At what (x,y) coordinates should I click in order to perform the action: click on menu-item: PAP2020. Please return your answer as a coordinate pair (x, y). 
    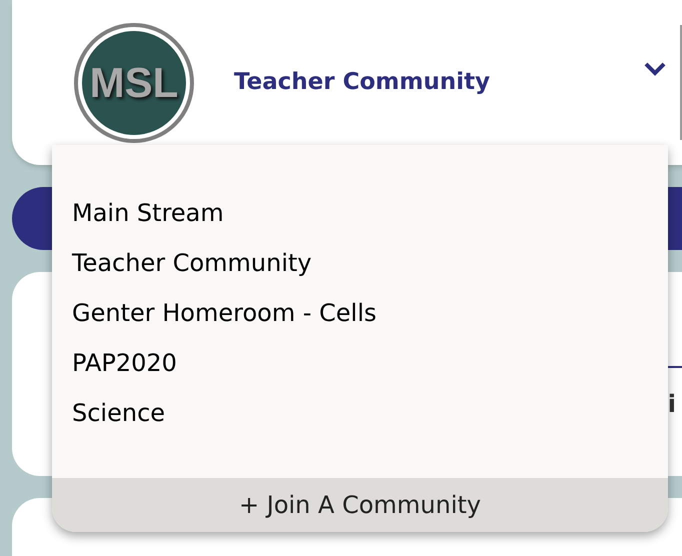
    Looking at the image, I should click on (370, 370).